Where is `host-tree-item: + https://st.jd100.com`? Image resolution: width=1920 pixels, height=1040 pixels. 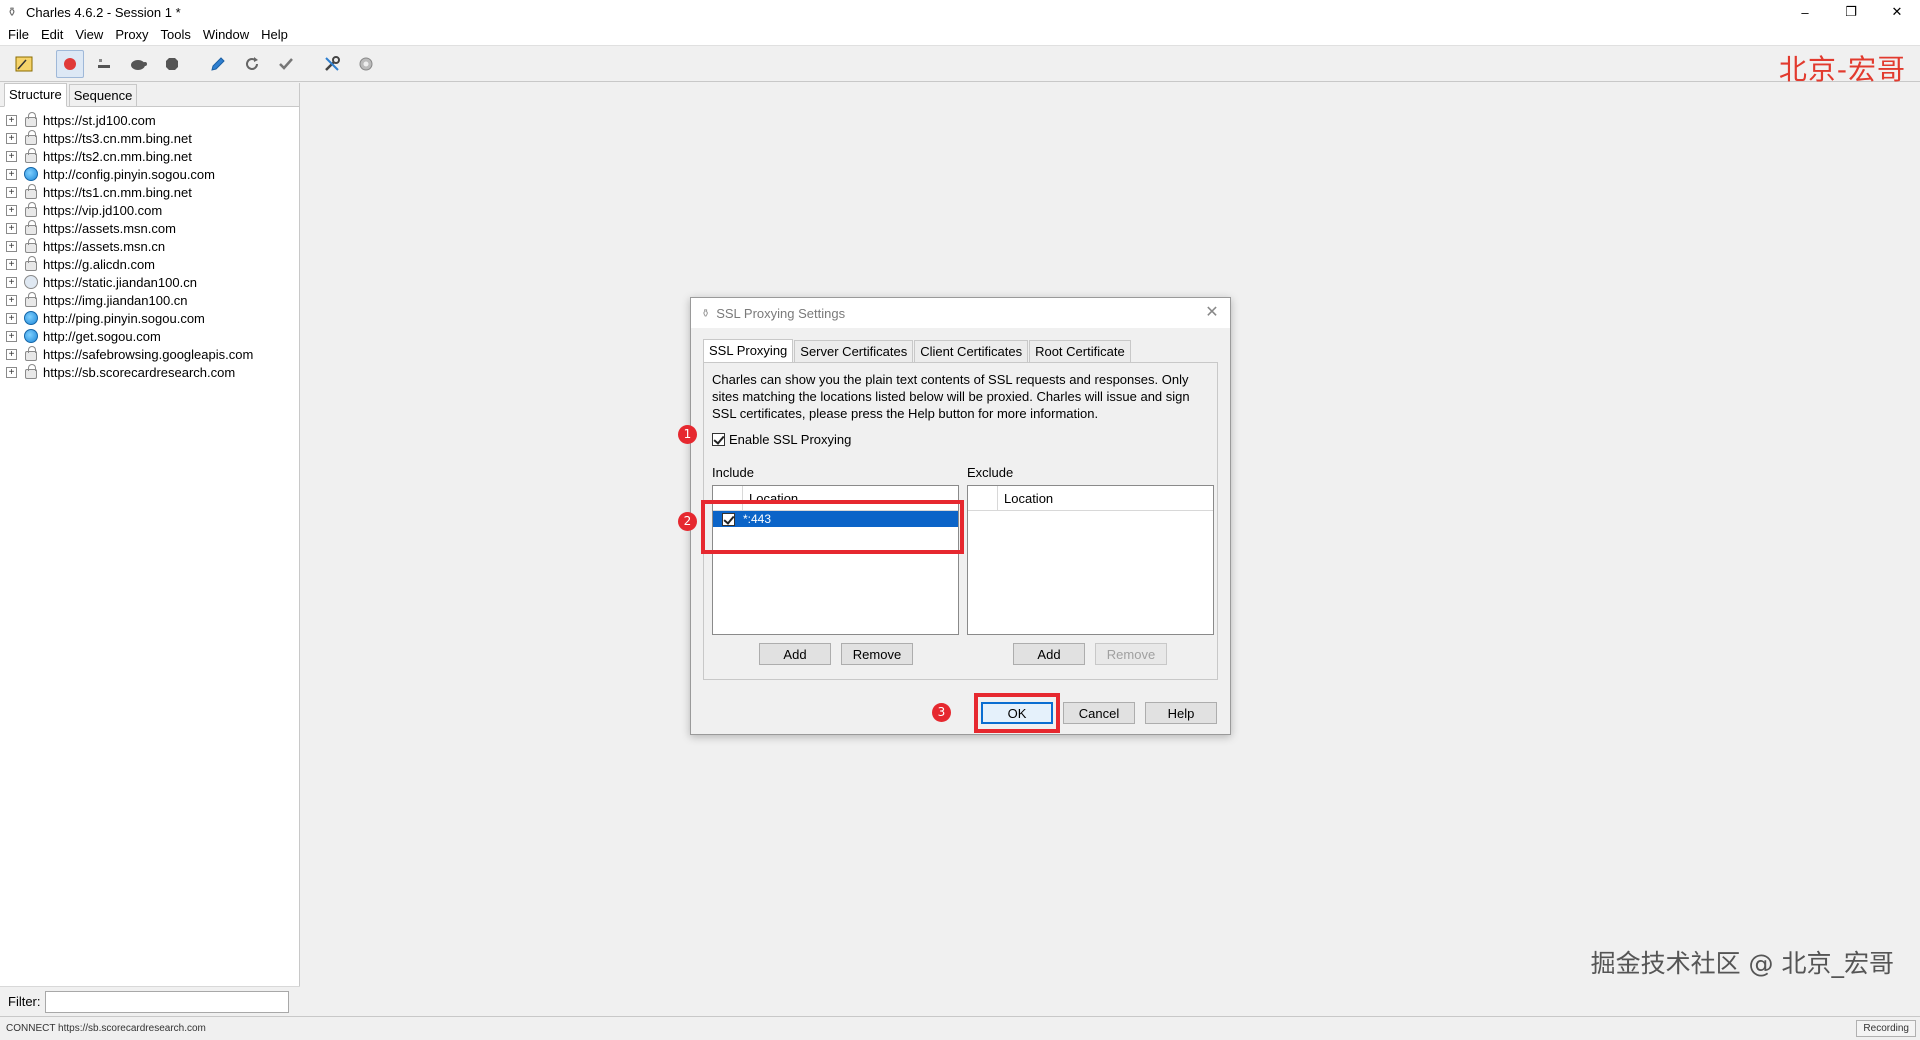 host-tree-item: + https://st.jd100.com is located at coordinates (149, 120).